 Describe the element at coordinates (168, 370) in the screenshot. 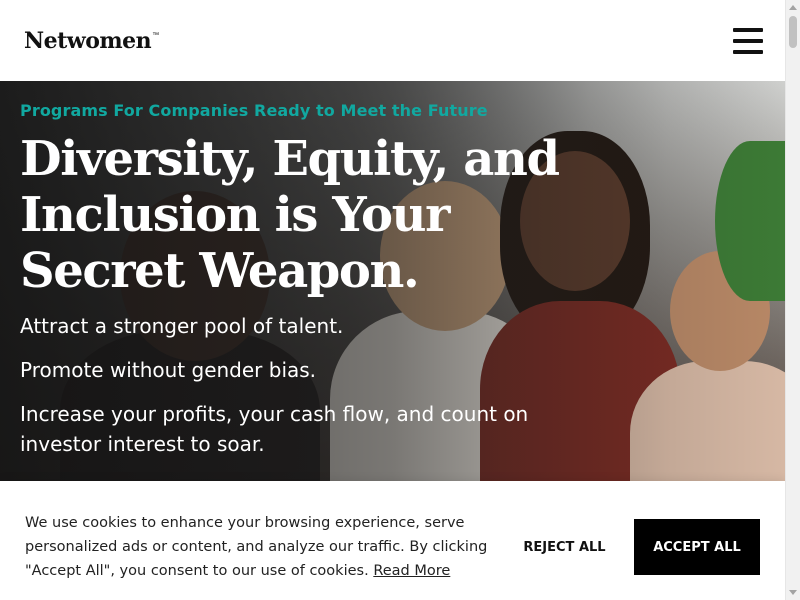

I see `hero-line-promote: Promote without gender bias.` at that location.